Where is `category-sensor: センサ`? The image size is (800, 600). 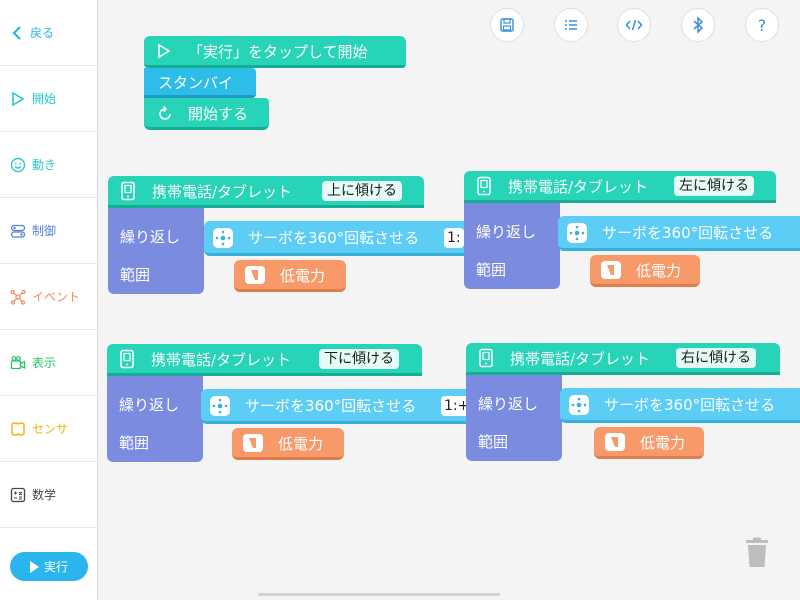
category-sensor: センサ is located at coordinates (49, 429).